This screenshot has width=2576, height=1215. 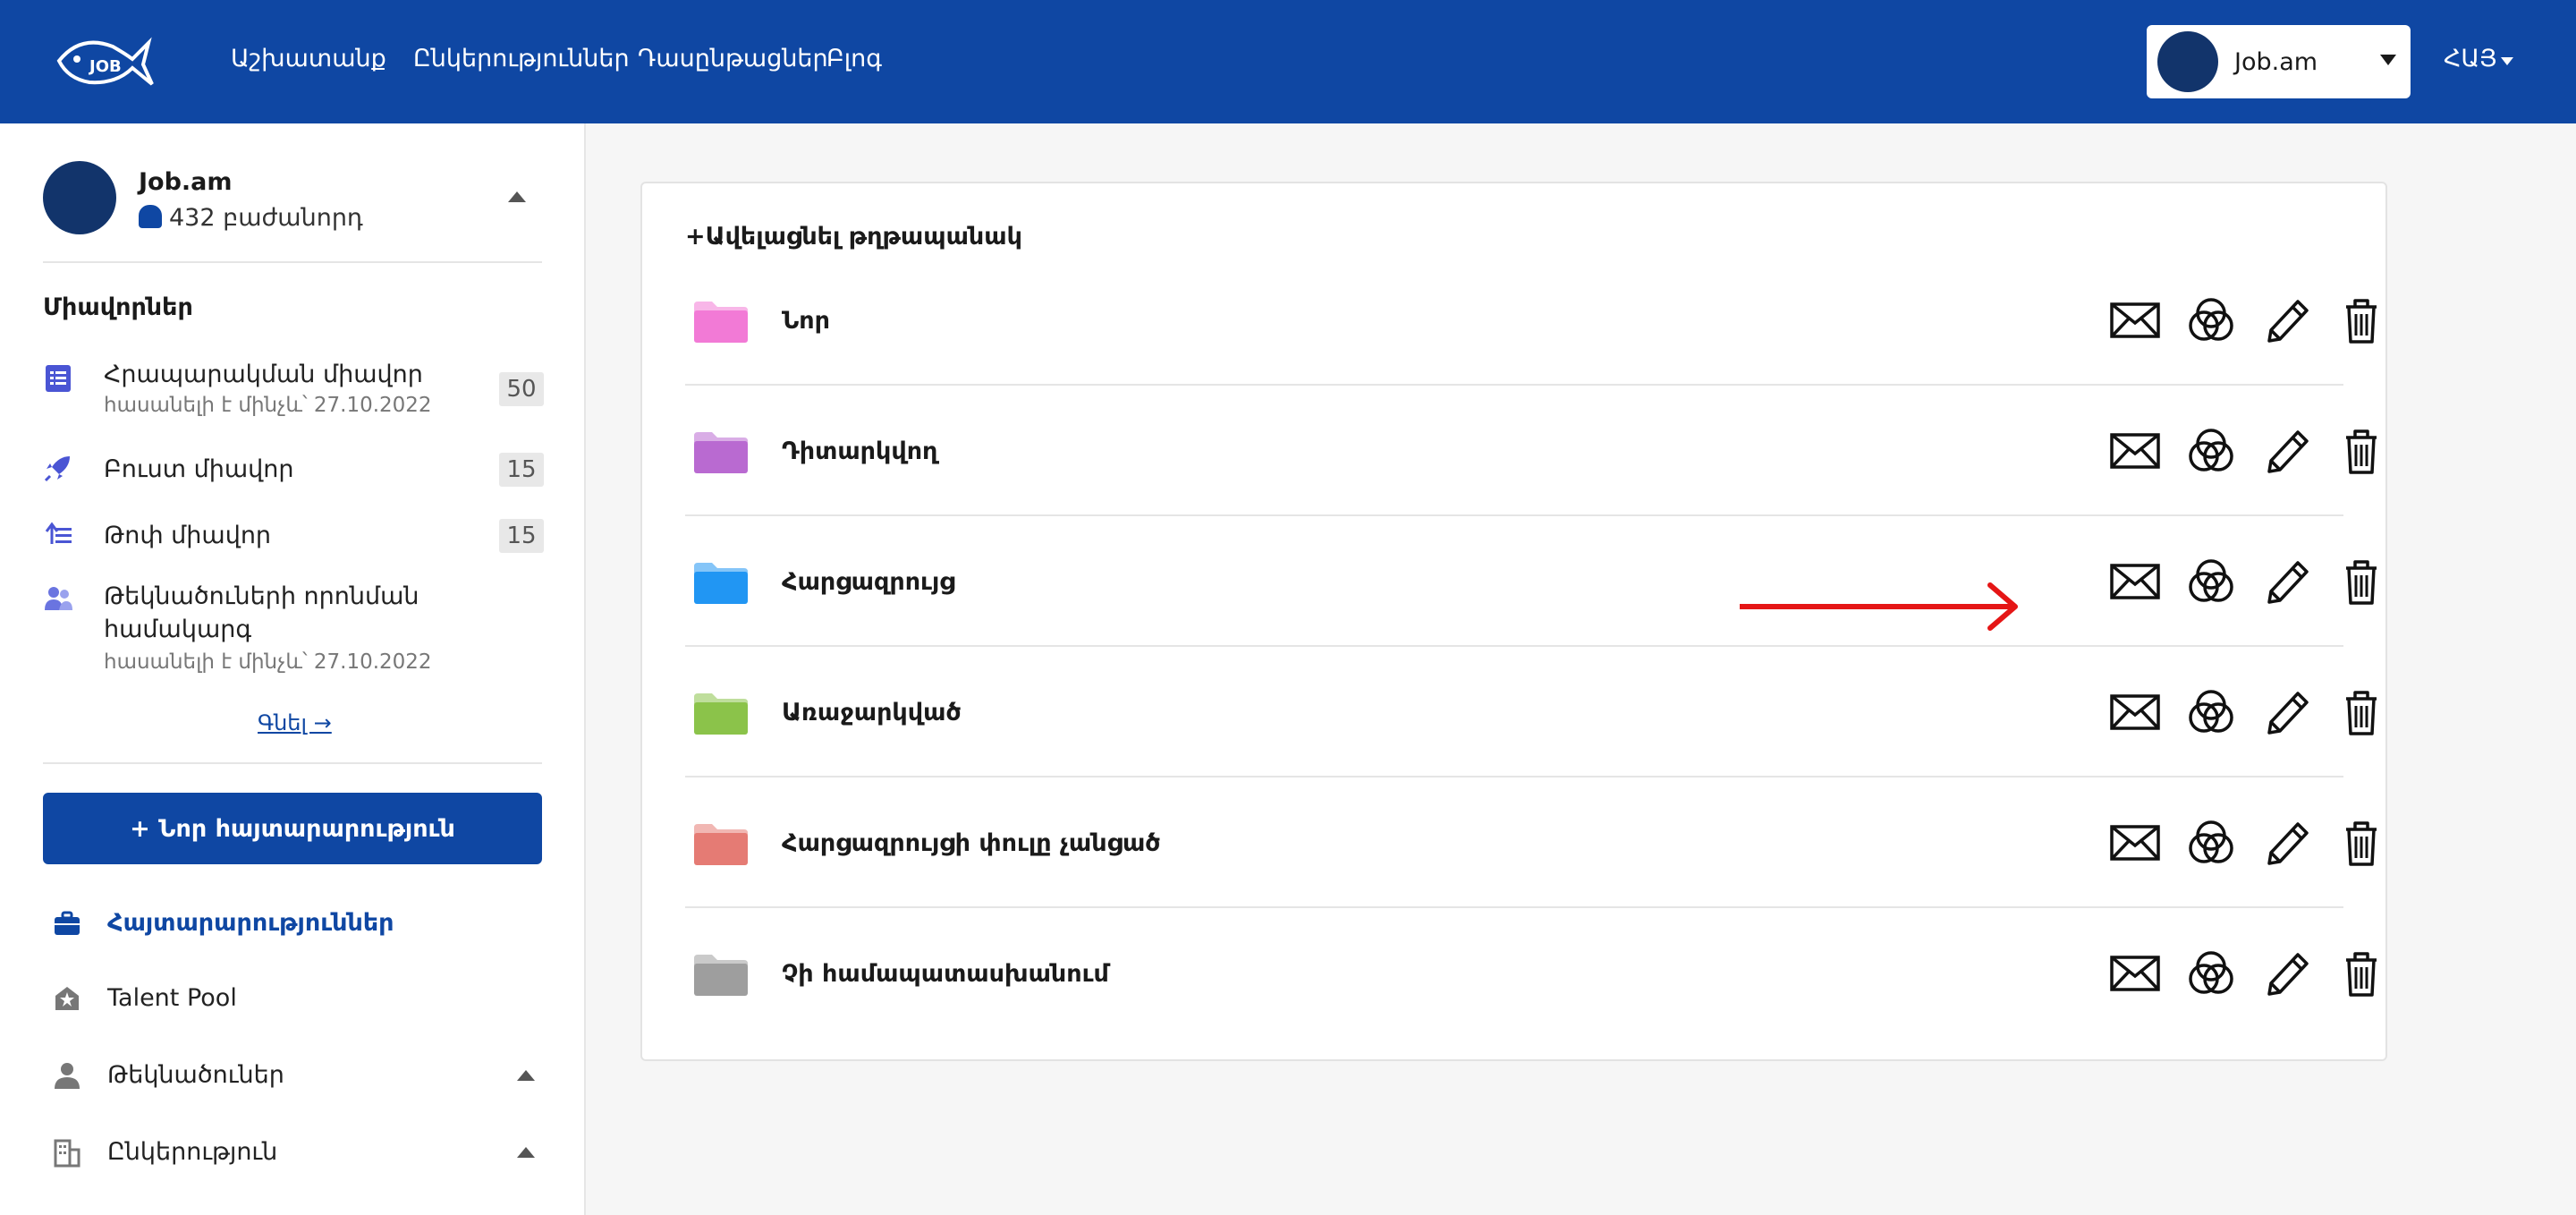 What do you see at coordinates (971, 843) in the screenshot?
I see `folder-name: Հարցազրույցի փուլը չանցած` at bounding box center [971, 843].